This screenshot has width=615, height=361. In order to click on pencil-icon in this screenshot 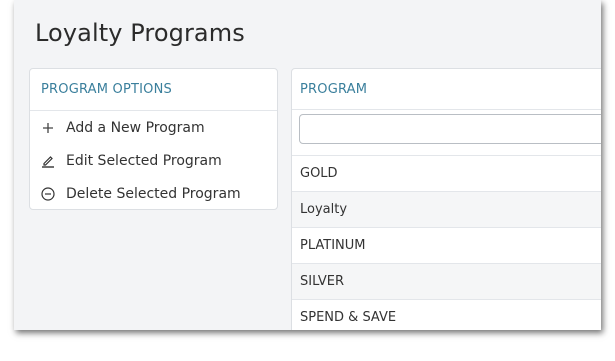, I will do `click(48, 161)`.